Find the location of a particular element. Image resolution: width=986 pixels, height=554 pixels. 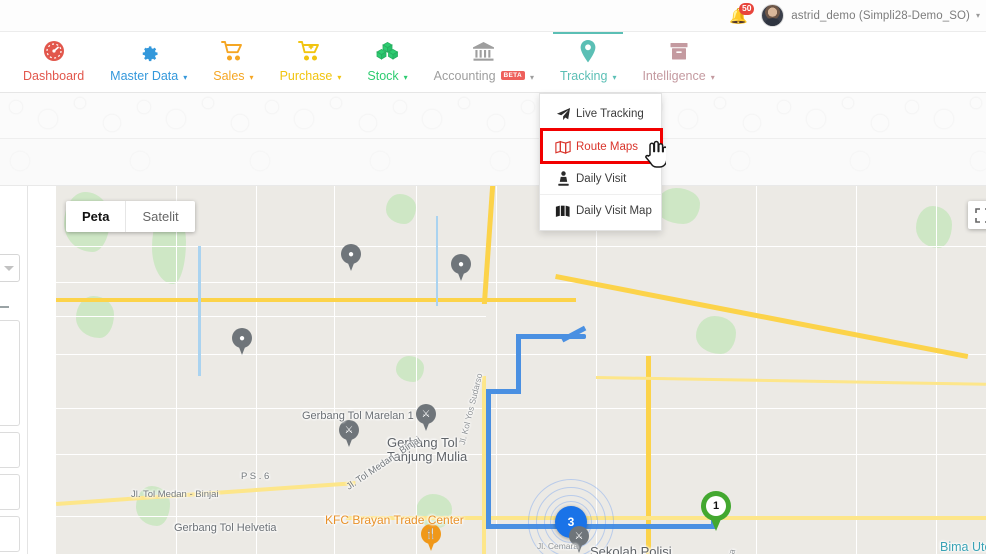

map-fullscreen-button is located at coordinates (977, 215).